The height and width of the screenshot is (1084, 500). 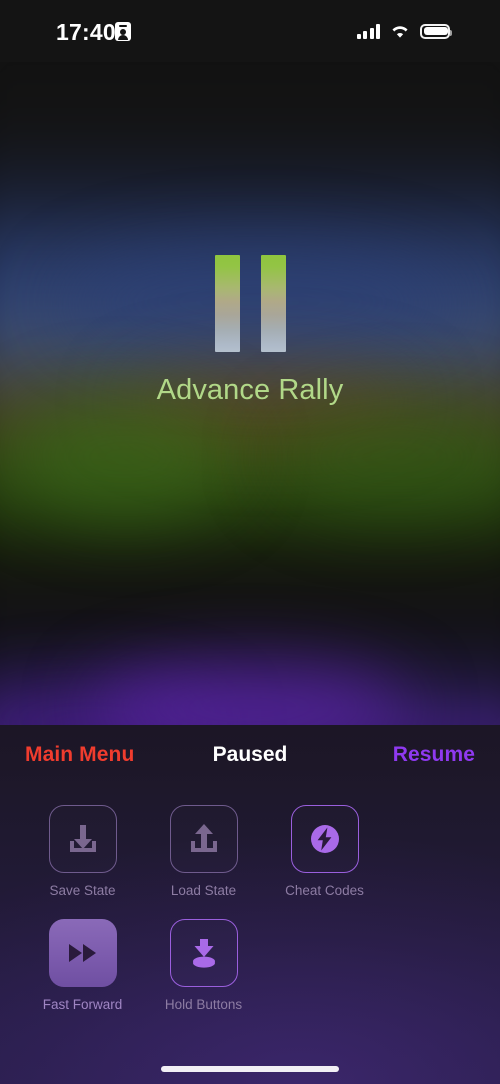 I want to click on save-state-icon, so click(x=82, y=838).